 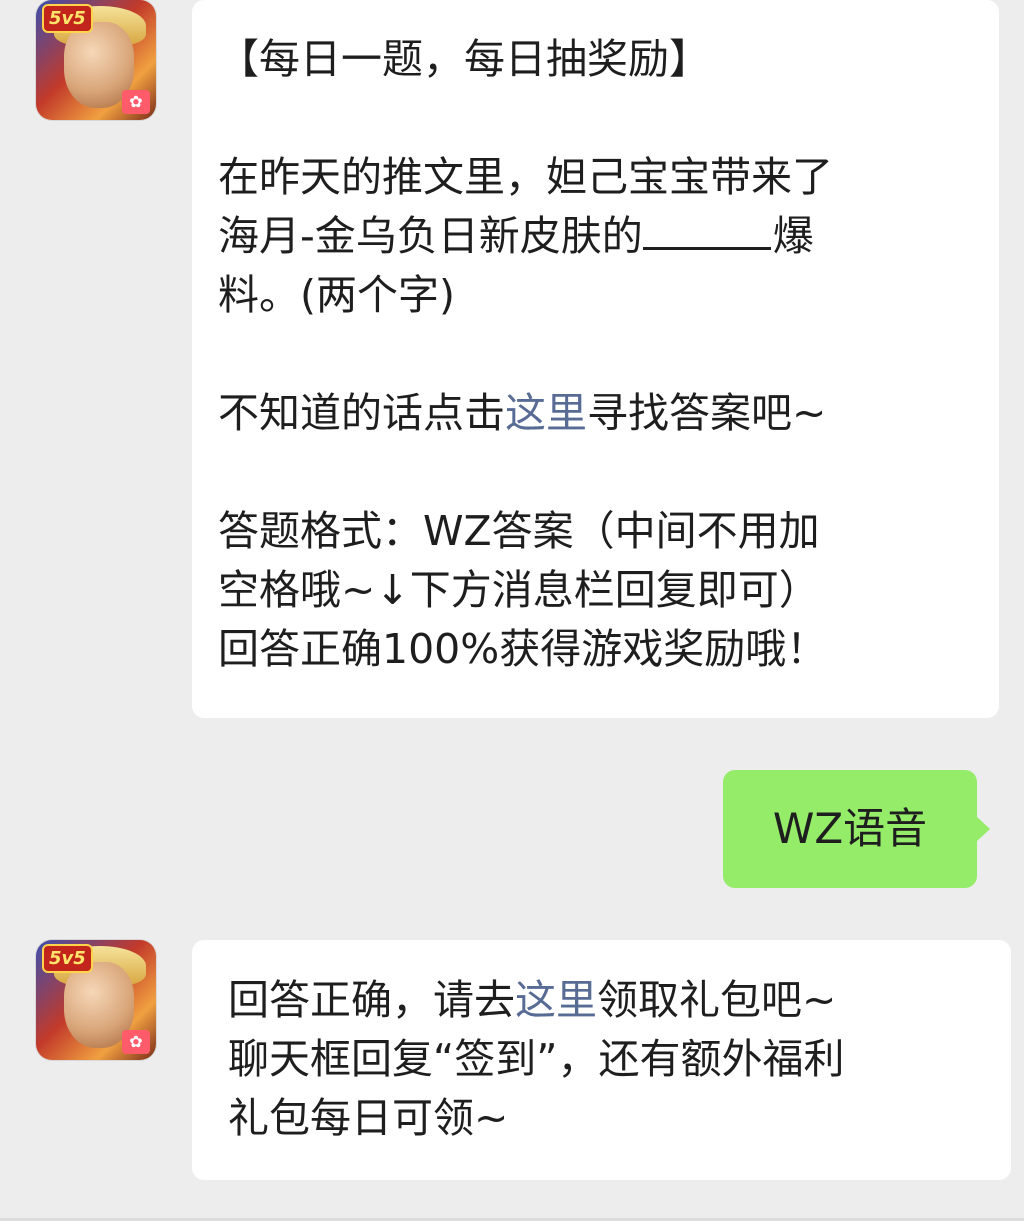 I want to click on answer-blank, so click(x=706, y=228).